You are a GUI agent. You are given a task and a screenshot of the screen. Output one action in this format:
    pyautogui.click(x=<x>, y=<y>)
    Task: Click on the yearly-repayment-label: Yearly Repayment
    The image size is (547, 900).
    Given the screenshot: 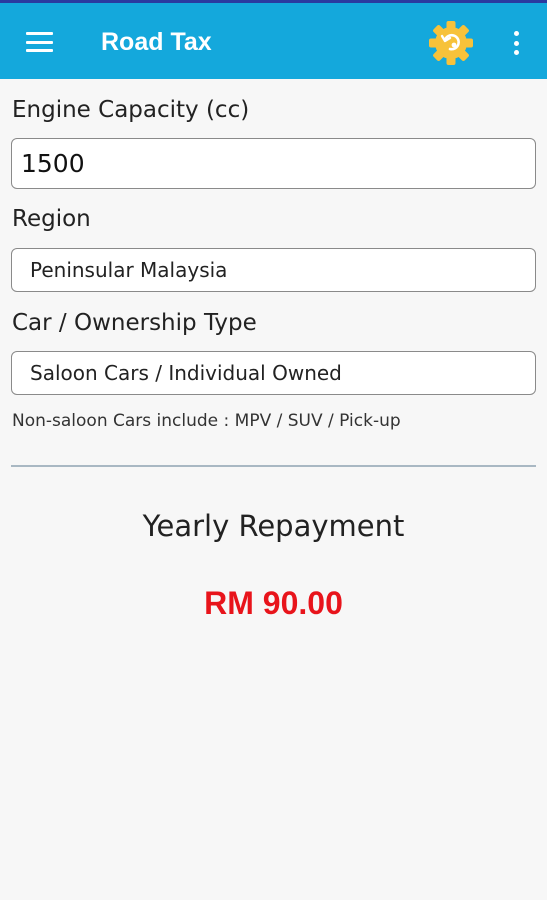 What is the action you would take?
    pyautogui.click(x=273, y=526)
    